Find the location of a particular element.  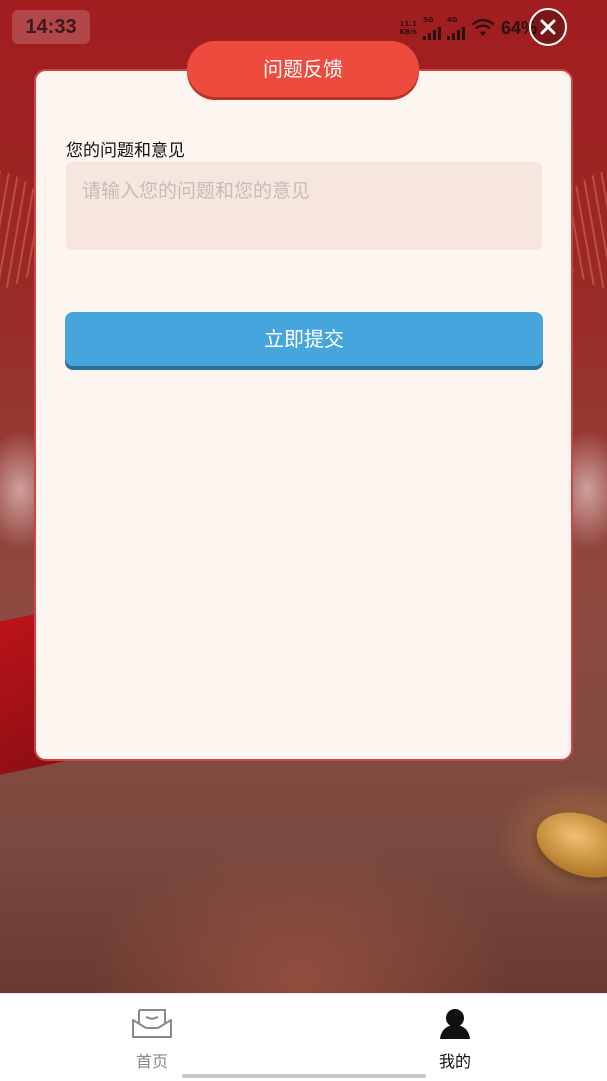

network-speed: 11.1 KB/s is located at coordinates (407, 28).